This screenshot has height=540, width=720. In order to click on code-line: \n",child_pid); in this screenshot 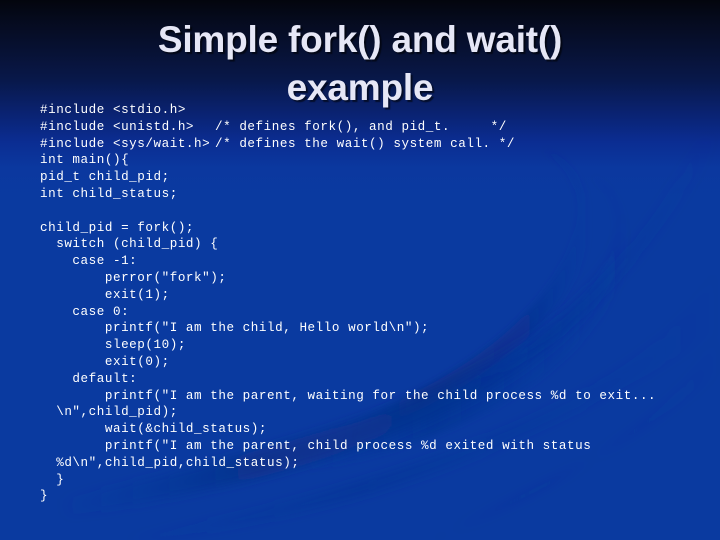, I will do `click(109, 412)`.